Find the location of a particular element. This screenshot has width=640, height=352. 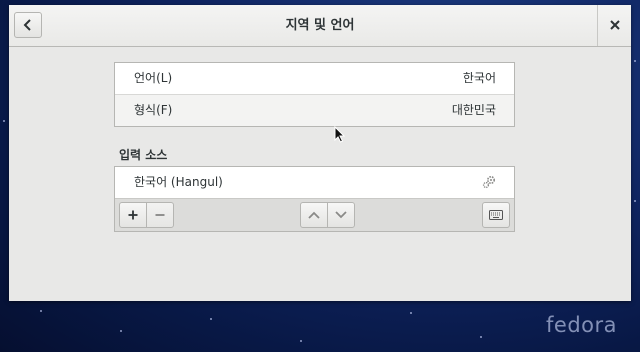

chevron-down-icon is located at coordinates (341, 215).